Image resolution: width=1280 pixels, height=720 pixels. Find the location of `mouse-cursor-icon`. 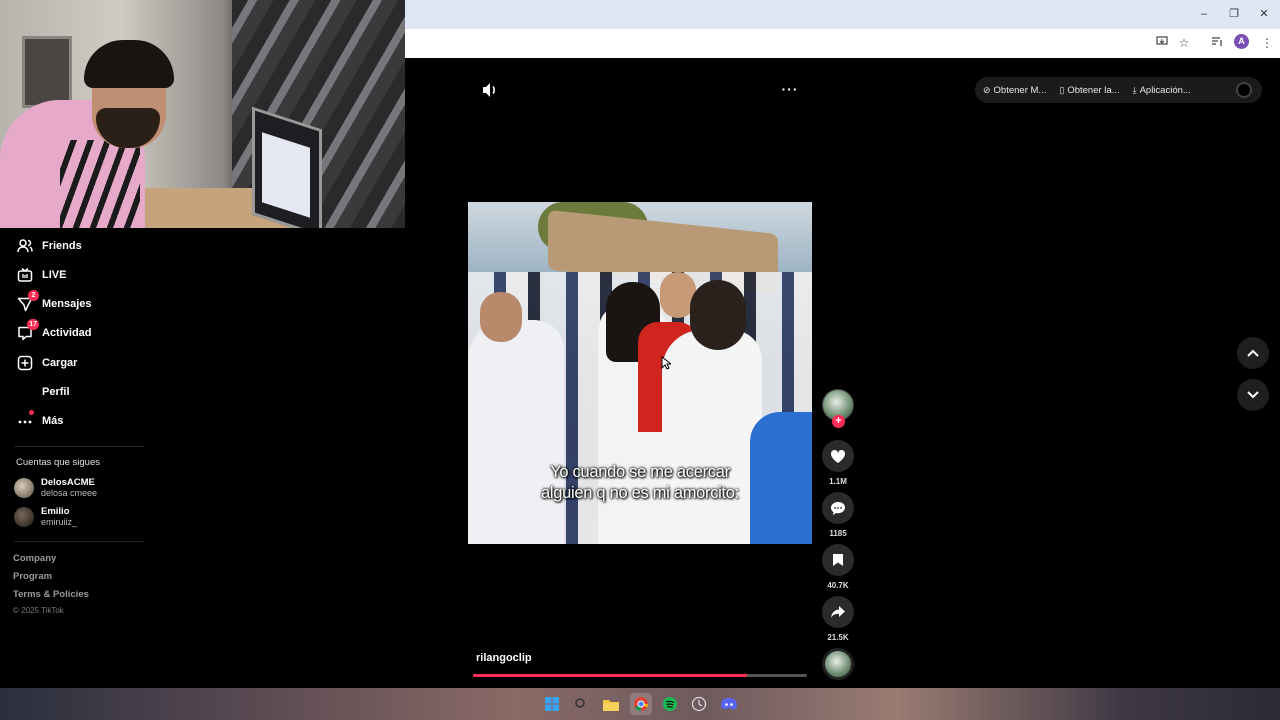

mouse-cursor-icon is located at coordinates (667, 362).